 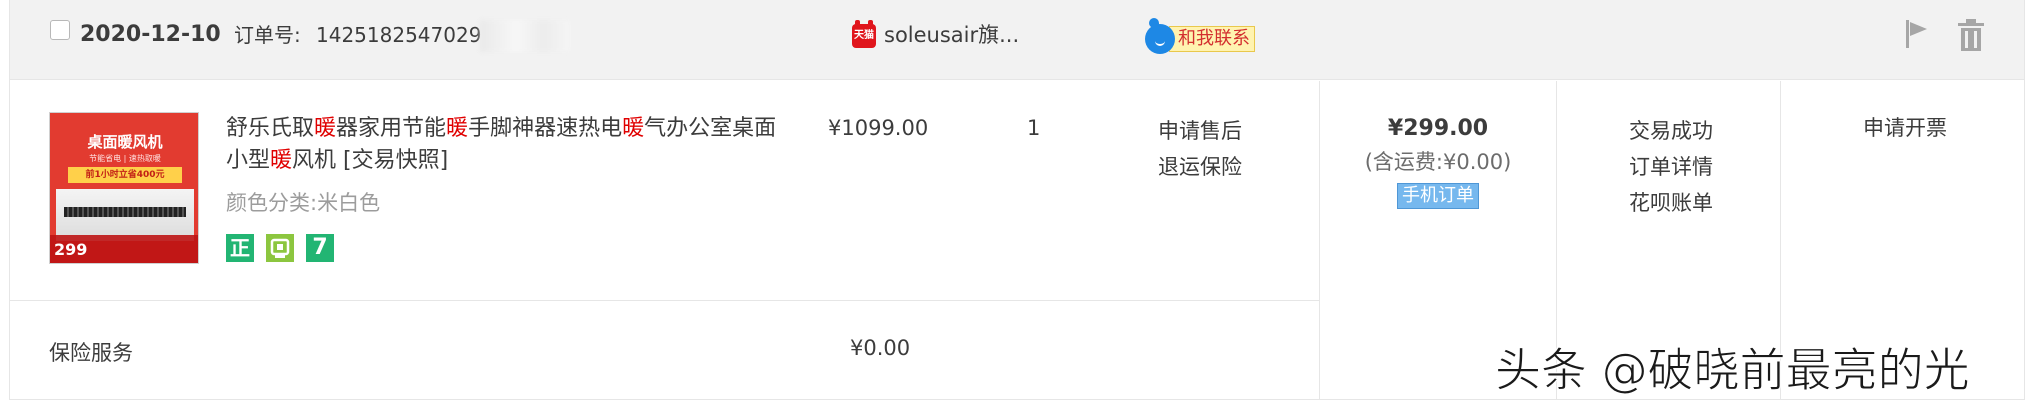 I want to click on authentic-badge-icon: 正, so click(x=240, y=248).